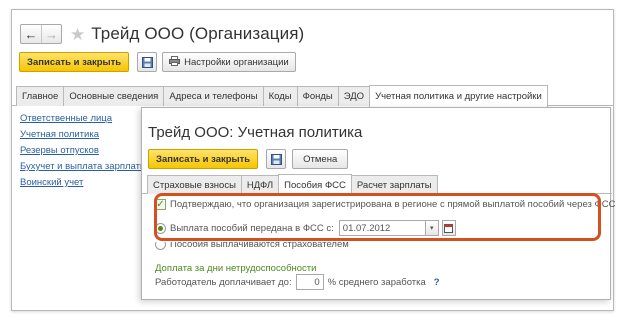 The height and width of the screenshot is (321, 625). Describe the element at coordinates (320, 159) in the screenshot. I see `cancel-button: Отмена` at that location.